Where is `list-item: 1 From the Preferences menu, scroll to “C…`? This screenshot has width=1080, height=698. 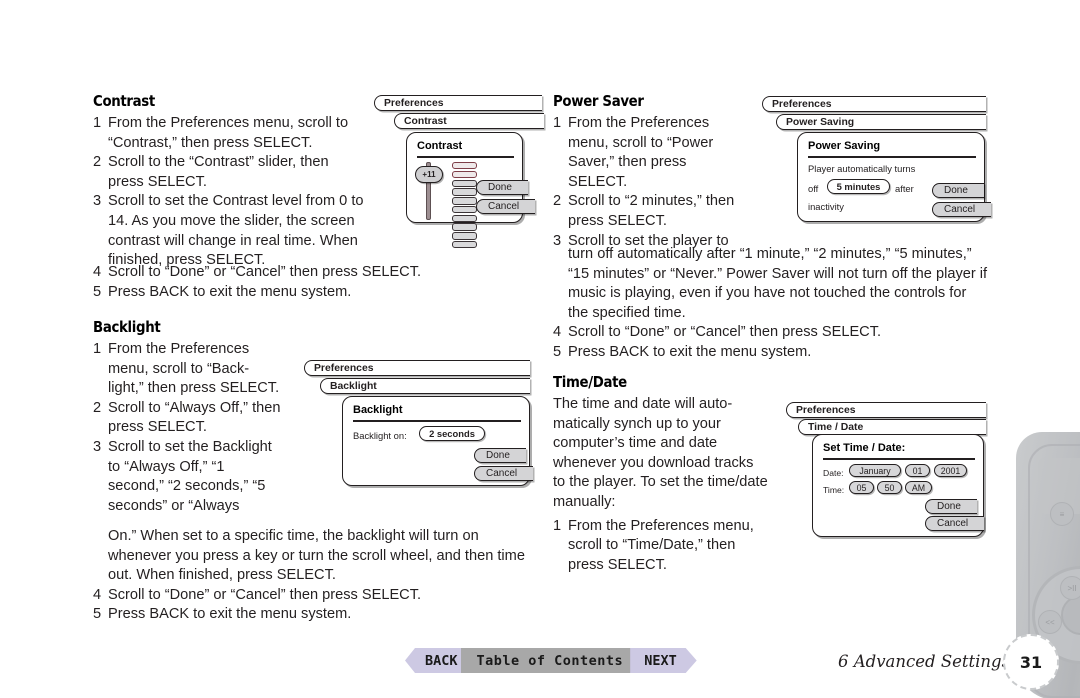 list-item: 1 From the Preferences menu, scroll to “C… is located at coordinates (230, 133).